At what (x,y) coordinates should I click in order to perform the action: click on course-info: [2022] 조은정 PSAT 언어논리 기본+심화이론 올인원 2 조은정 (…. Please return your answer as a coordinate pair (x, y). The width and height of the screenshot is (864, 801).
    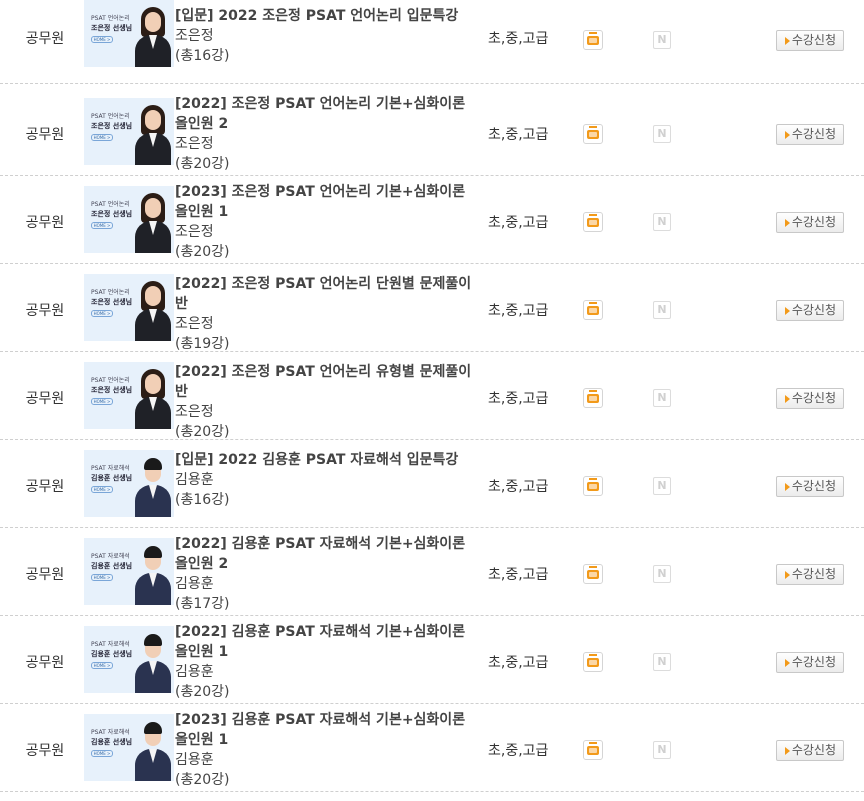
    Looking at the image, I should click on (327, 134).